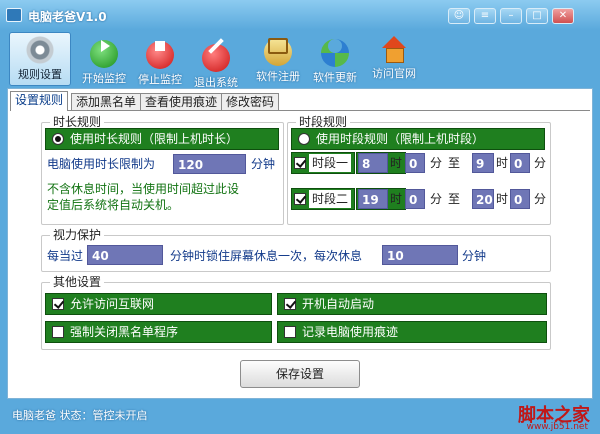  Describe the element at coordinates (106, 102) in the screenshot. I see `tab-blacklist: 添加黑名单` at that location.